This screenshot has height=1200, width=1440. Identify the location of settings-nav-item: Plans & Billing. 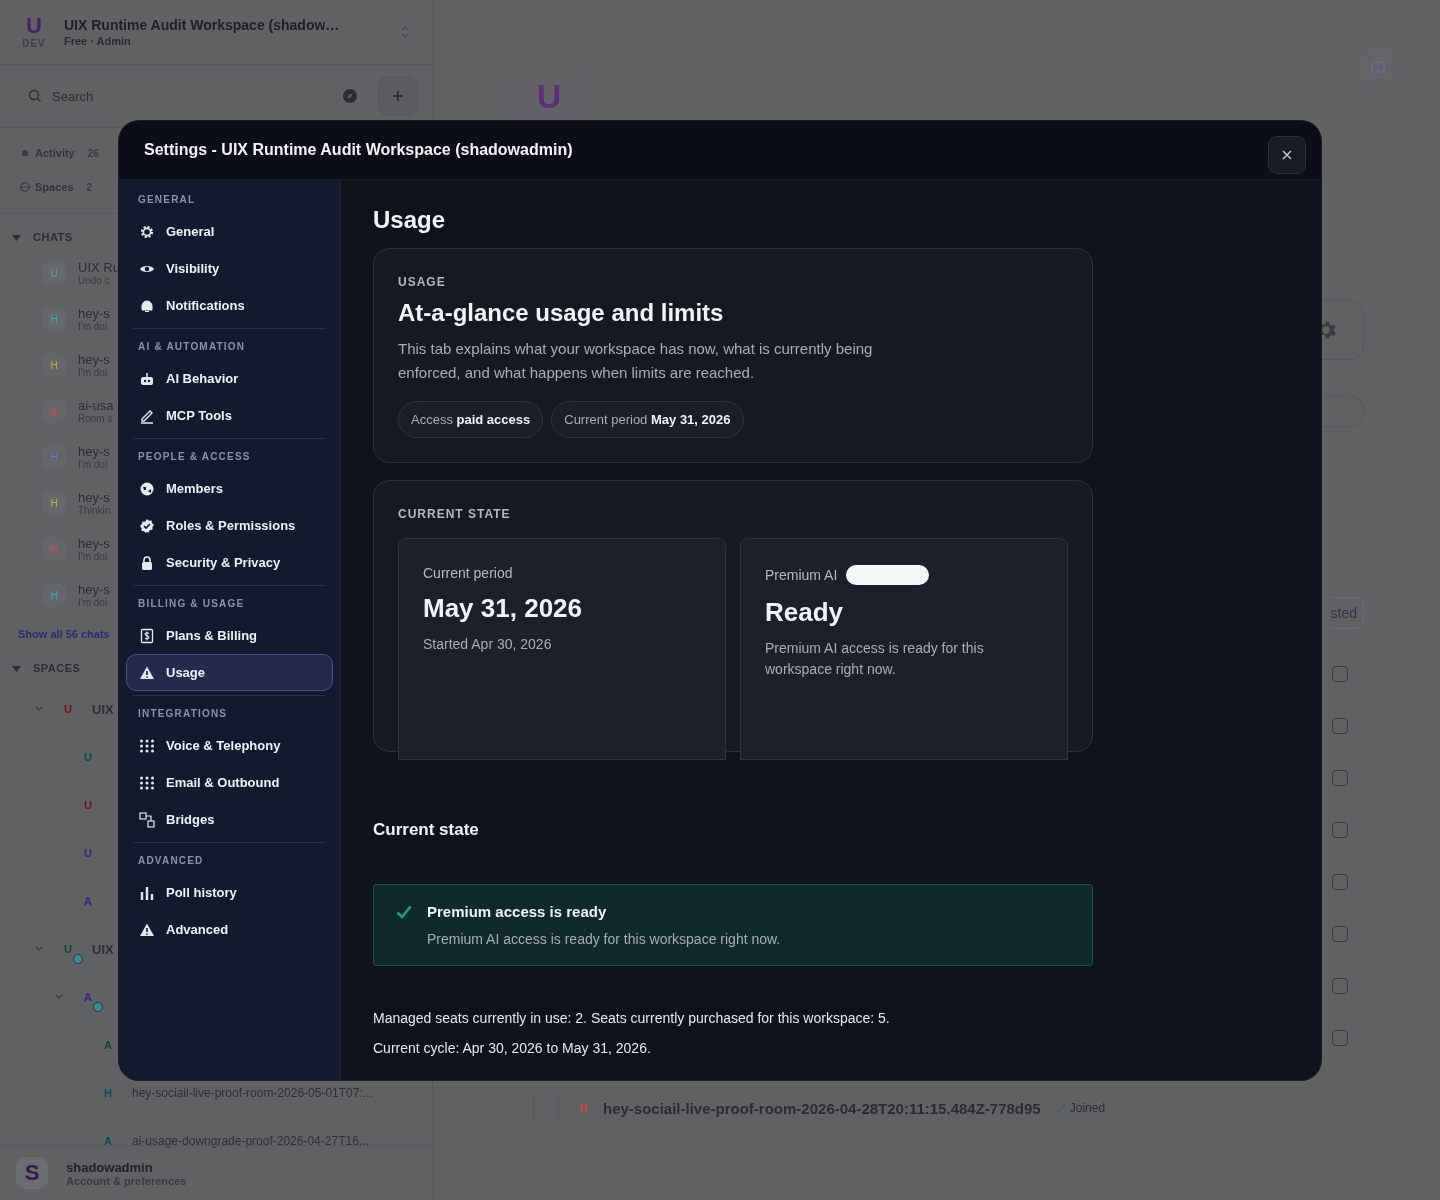
(229, 635).